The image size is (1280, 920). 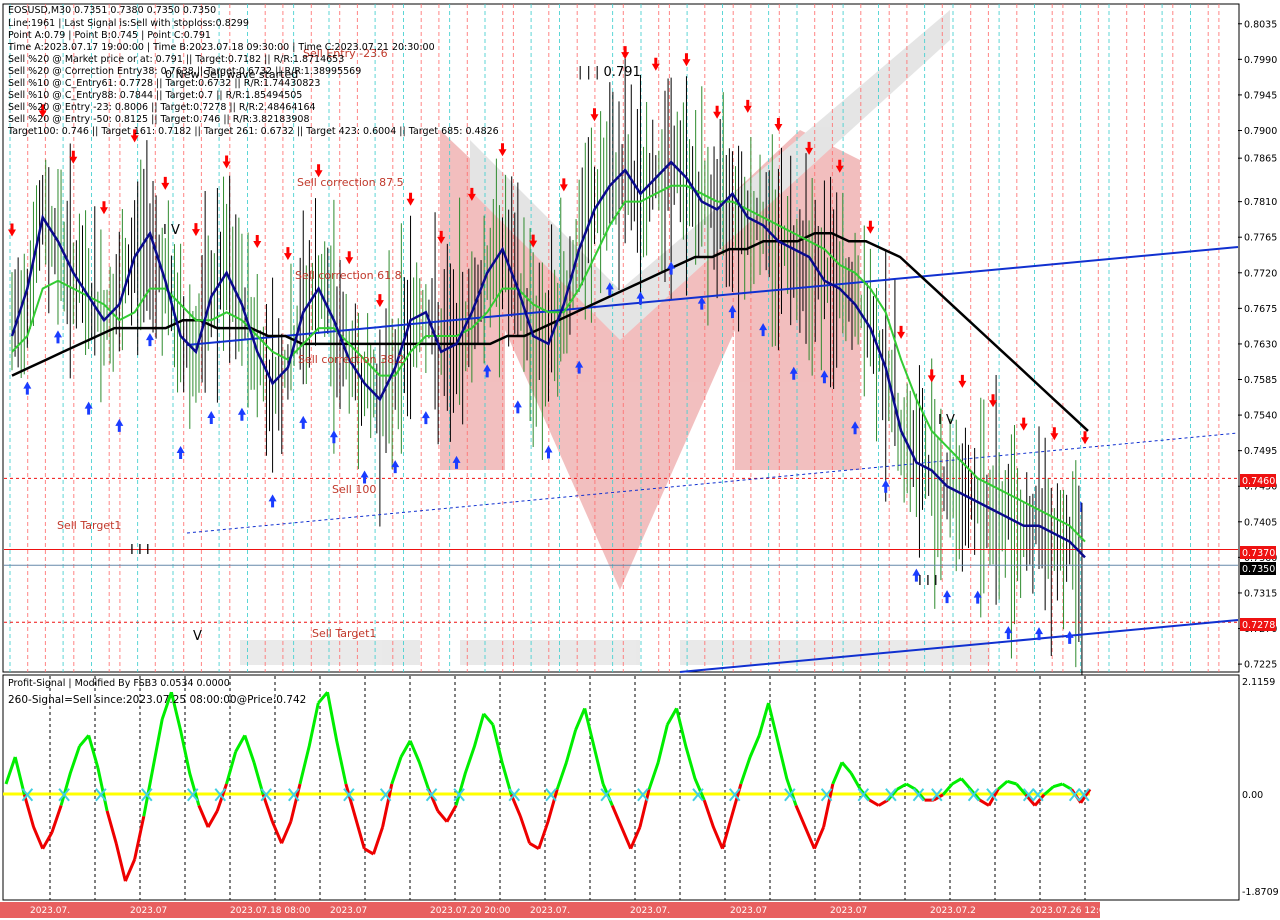 I want to click on sell-target1-label-a: Sell Target1, so click(x=89, y=525).